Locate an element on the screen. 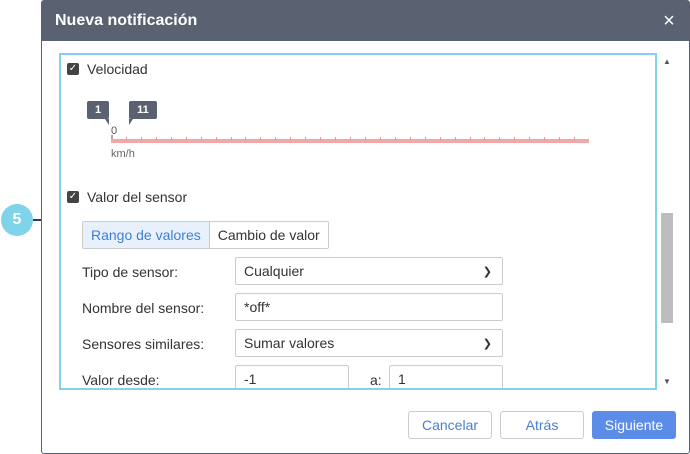  speed-slider-track is located at coordinates (350, 140).